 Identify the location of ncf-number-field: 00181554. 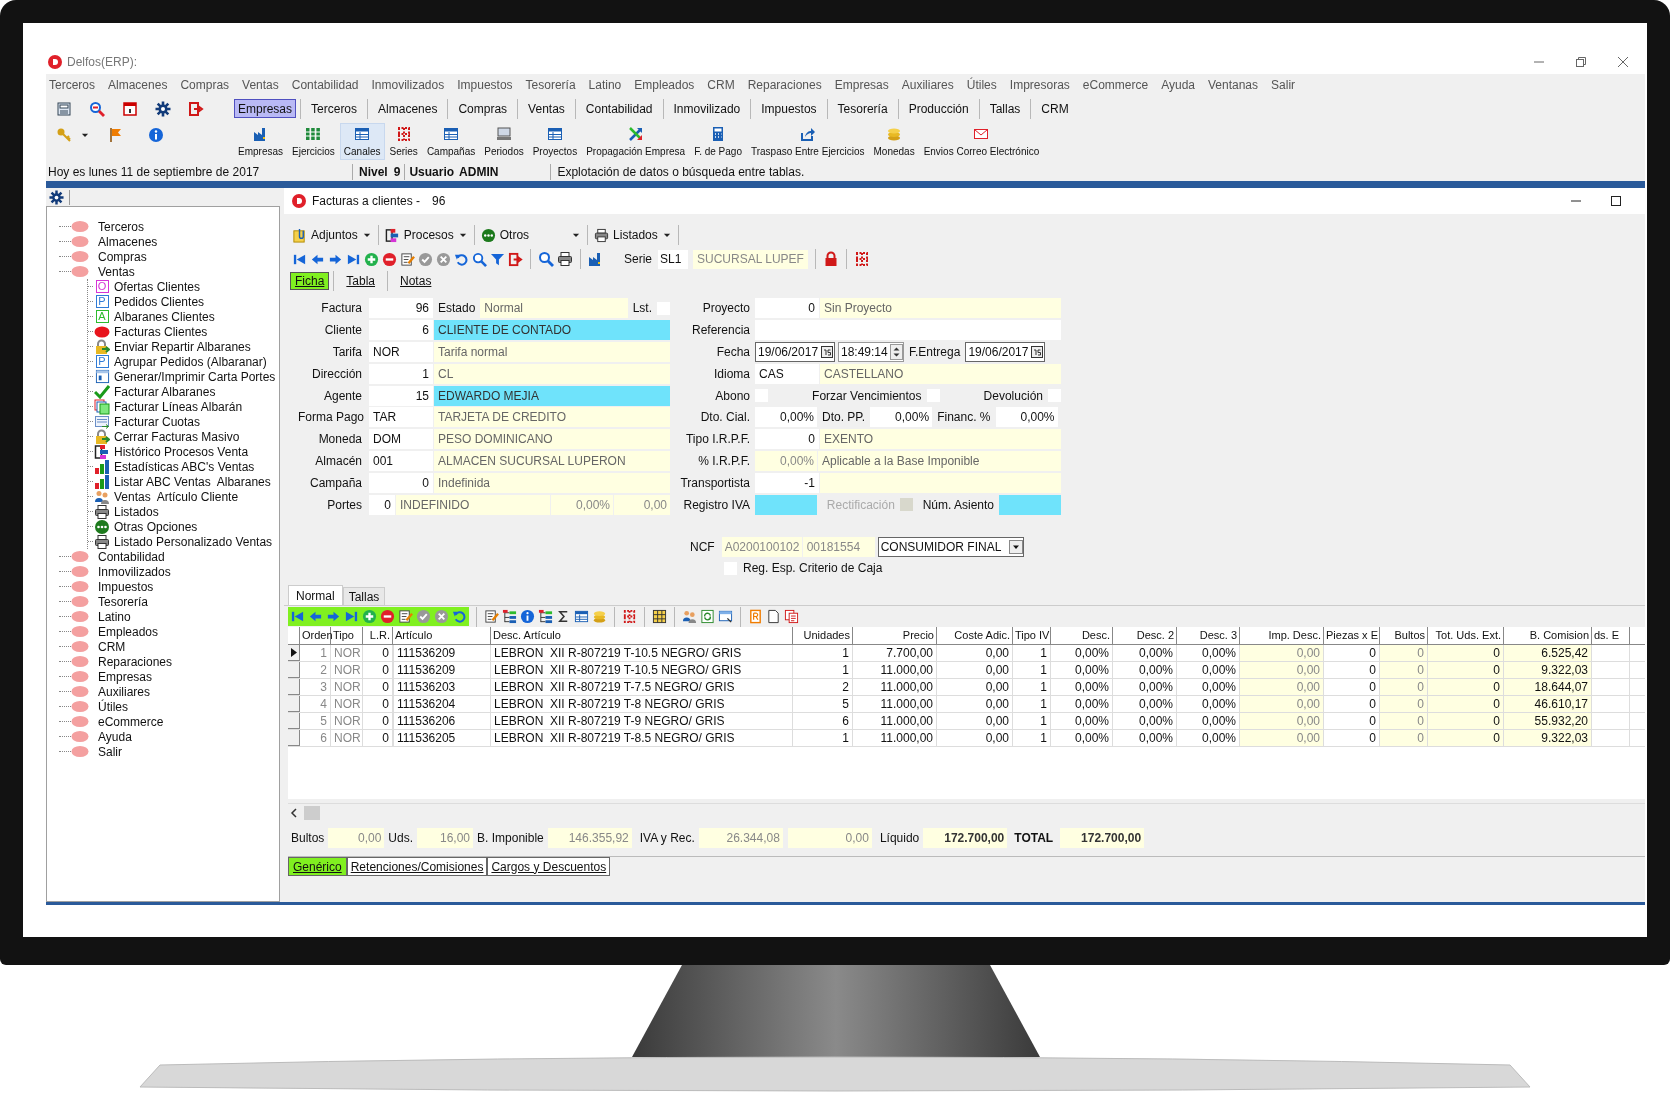
(838, 547).